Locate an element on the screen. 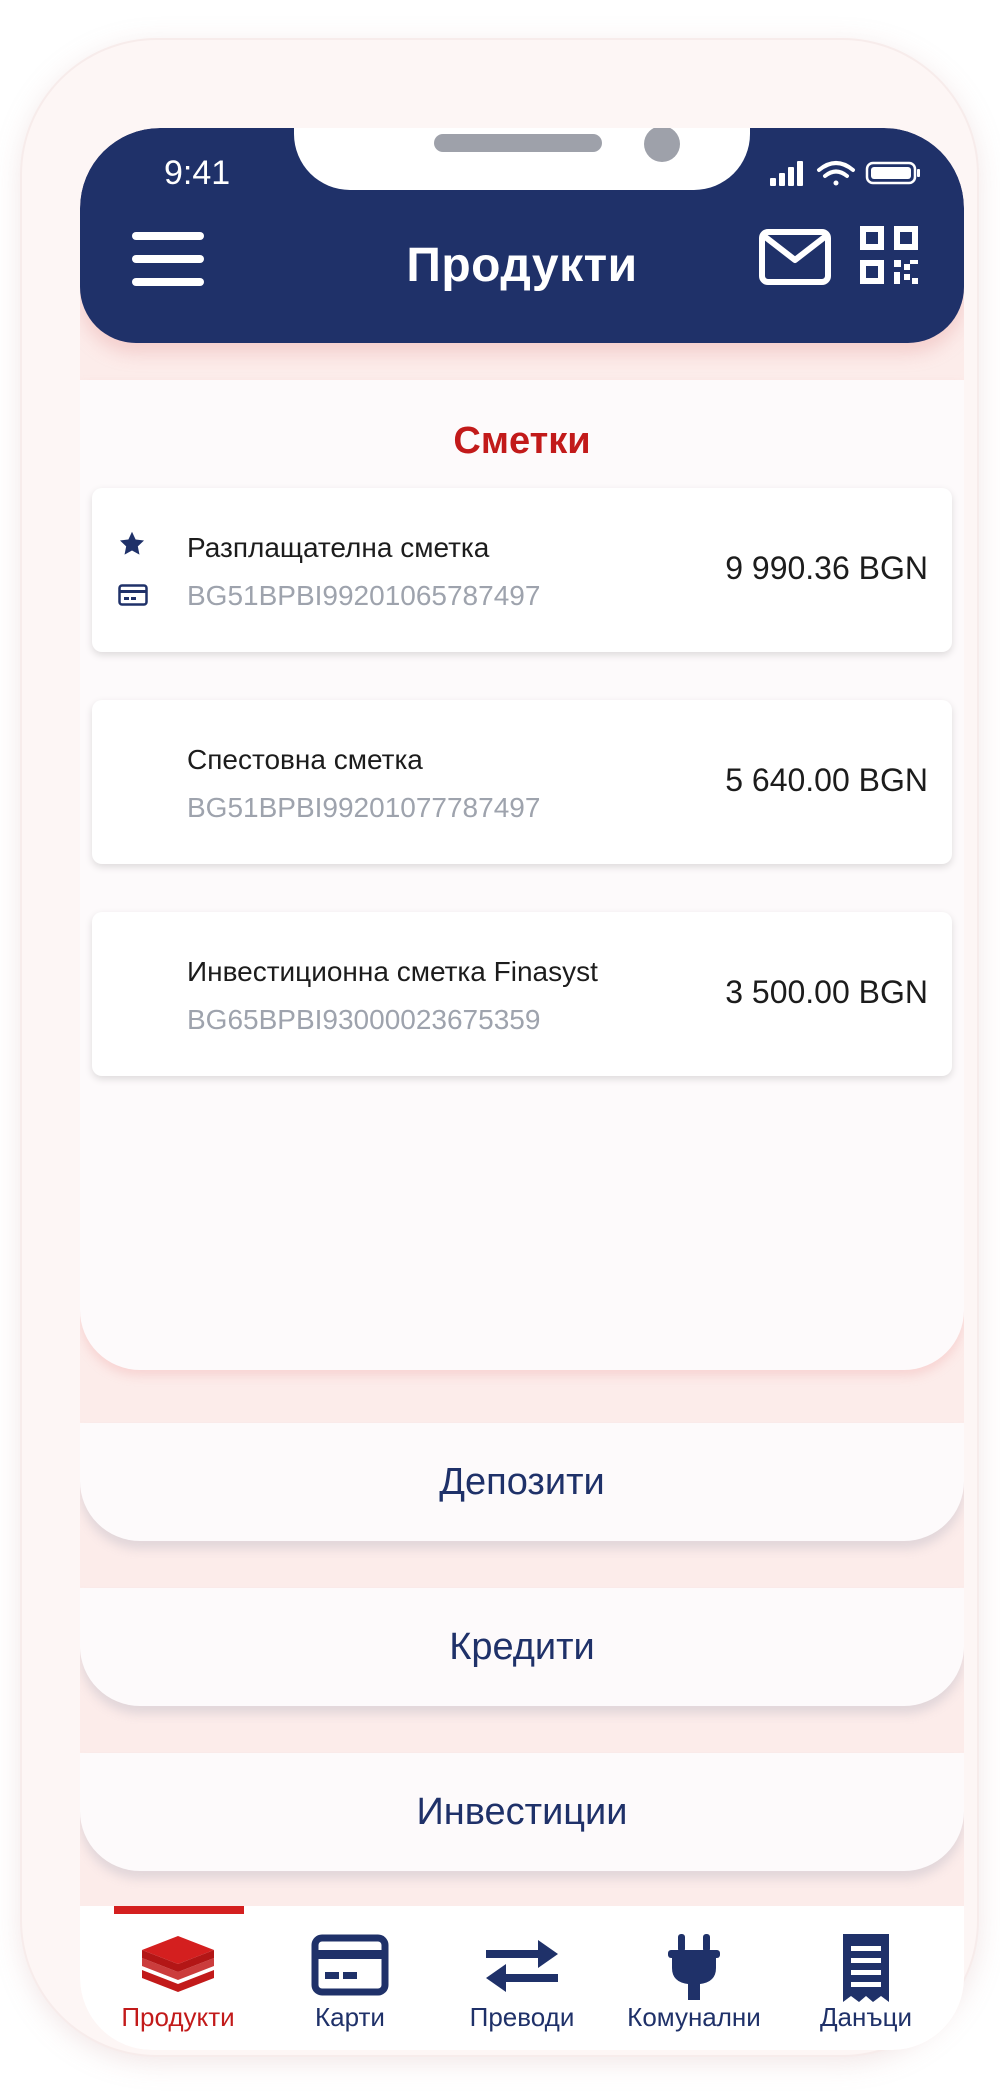 Image resolution: width=1000 pixels, height=2100 pixels. nav-label: Преводи is located at coordinates (522, 2017).